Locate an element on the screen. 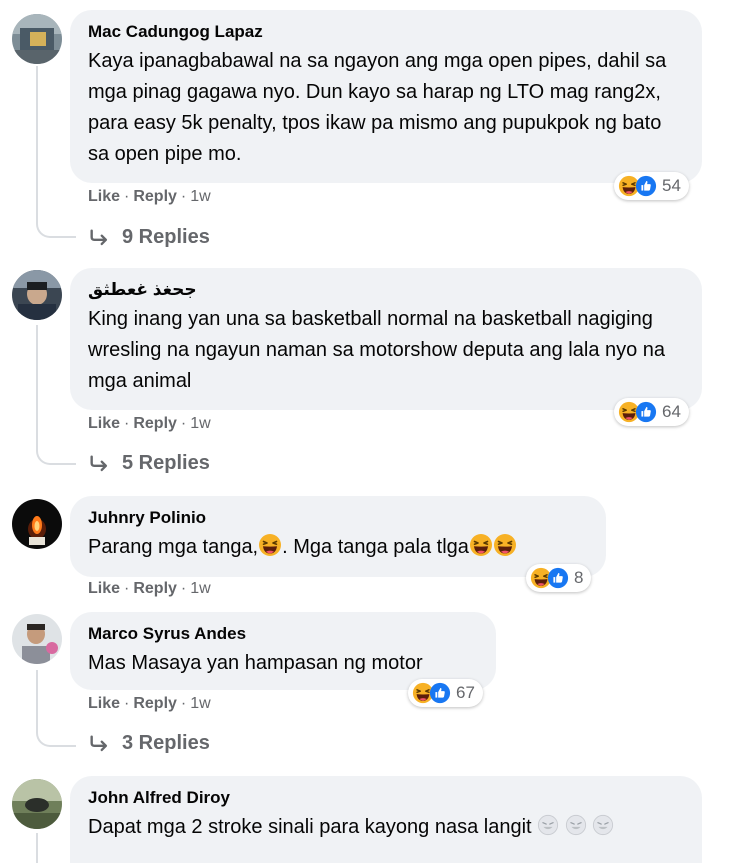 This screenshot has width=750, height=863. reaction-summary: 54 is located at coordinates (651, 186).